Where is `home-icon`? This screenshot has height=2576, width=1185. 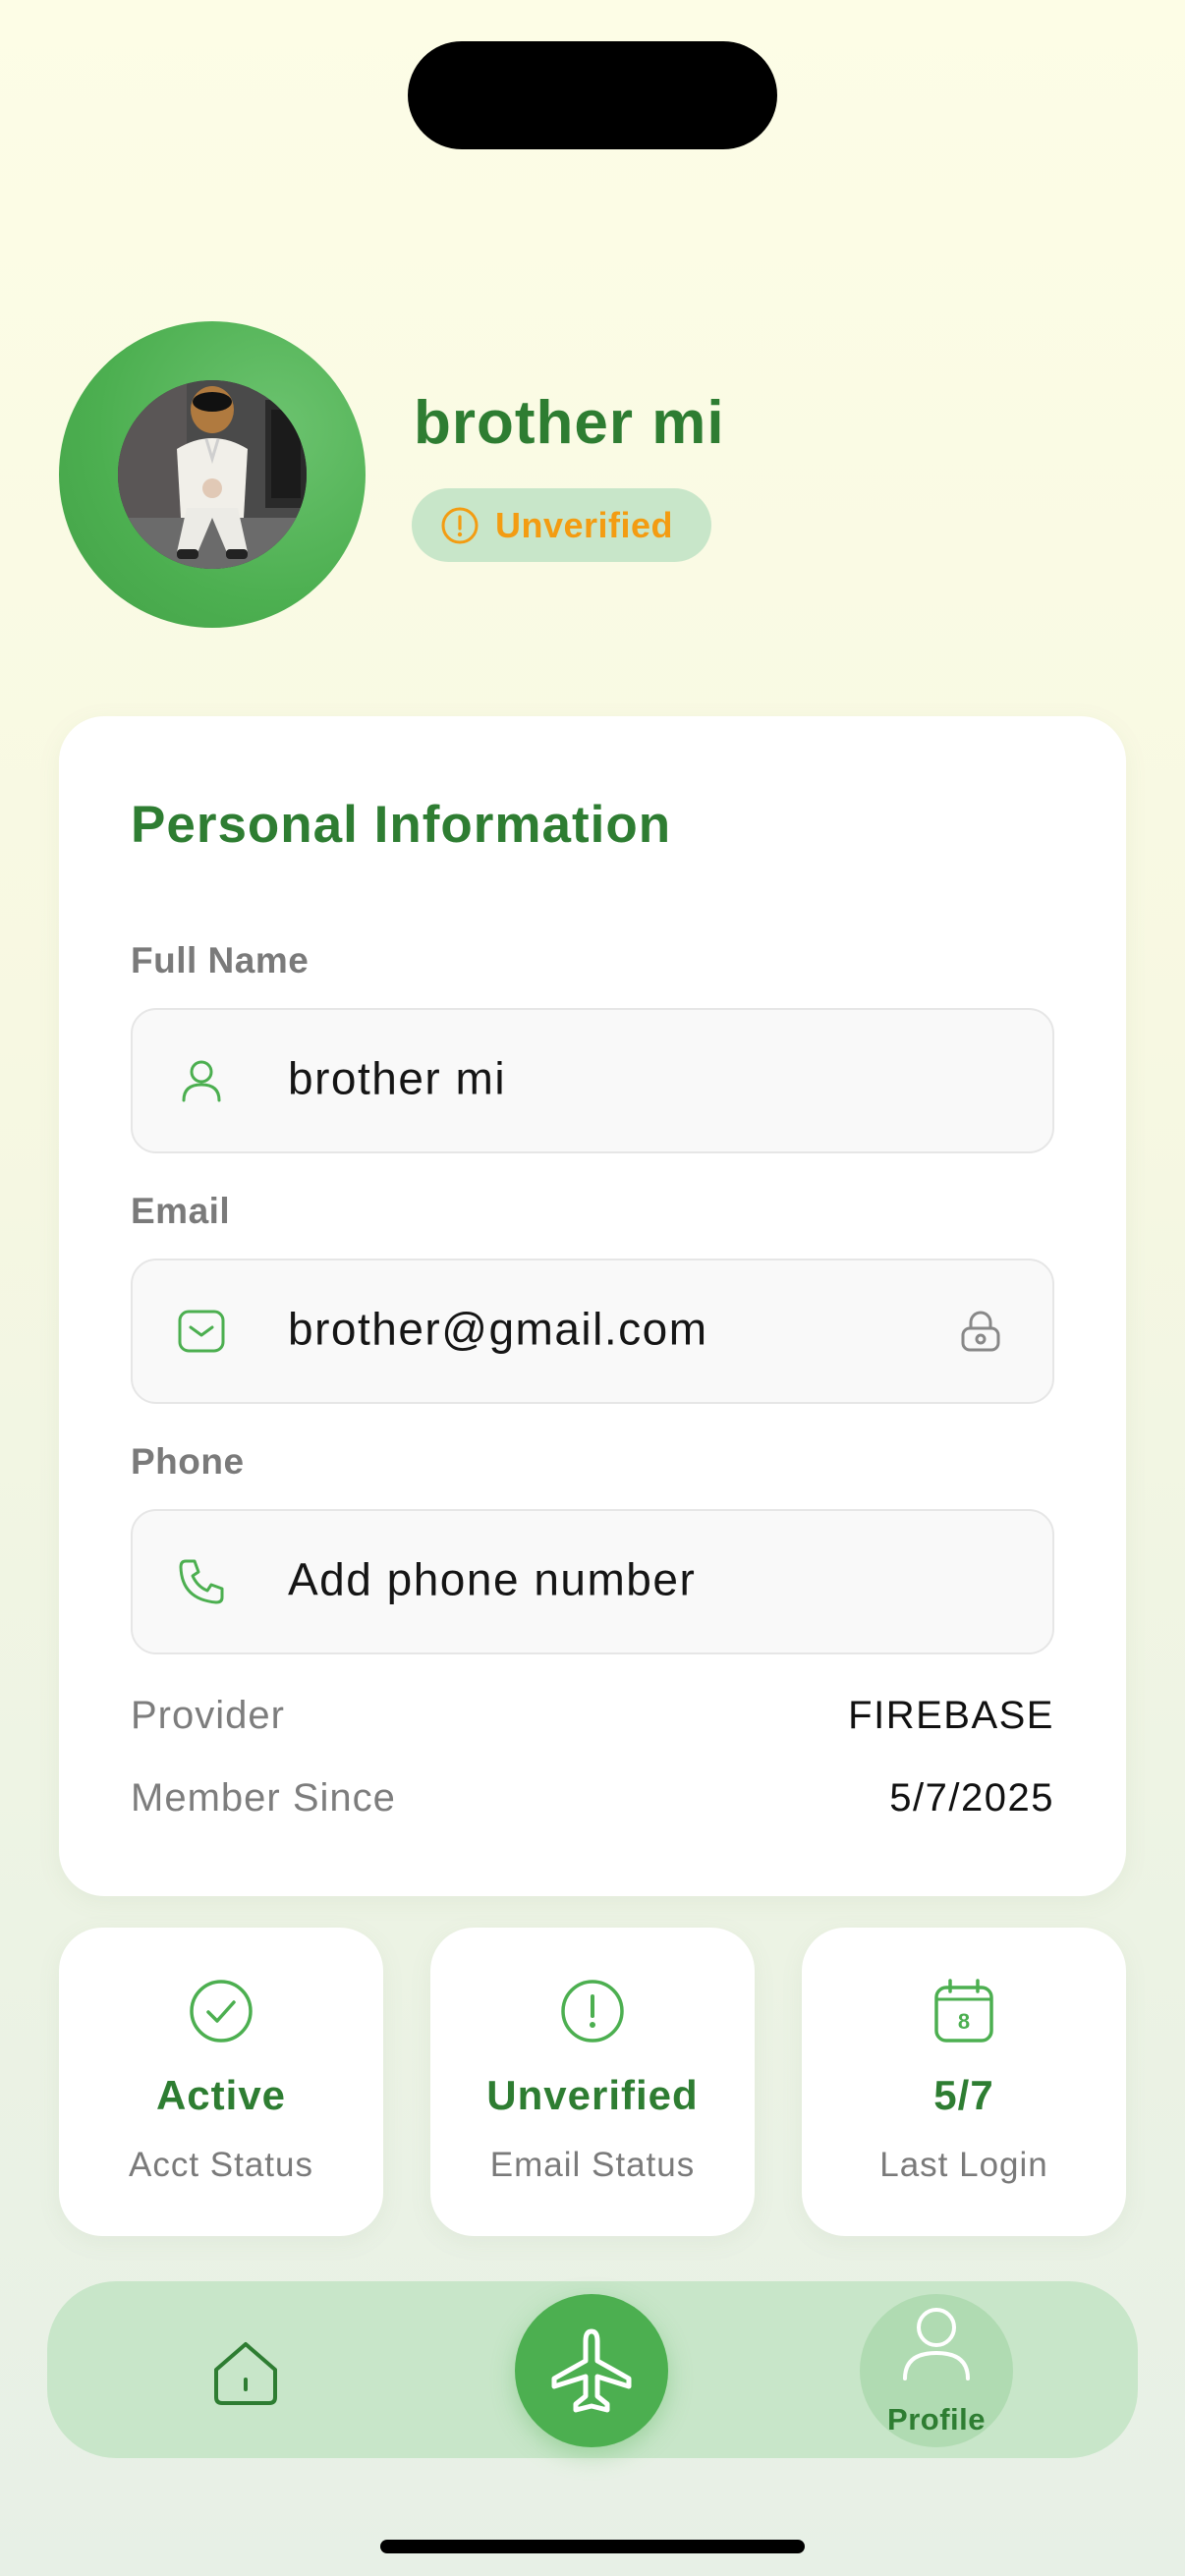
home-icon is located at coordinates (246, 2373).